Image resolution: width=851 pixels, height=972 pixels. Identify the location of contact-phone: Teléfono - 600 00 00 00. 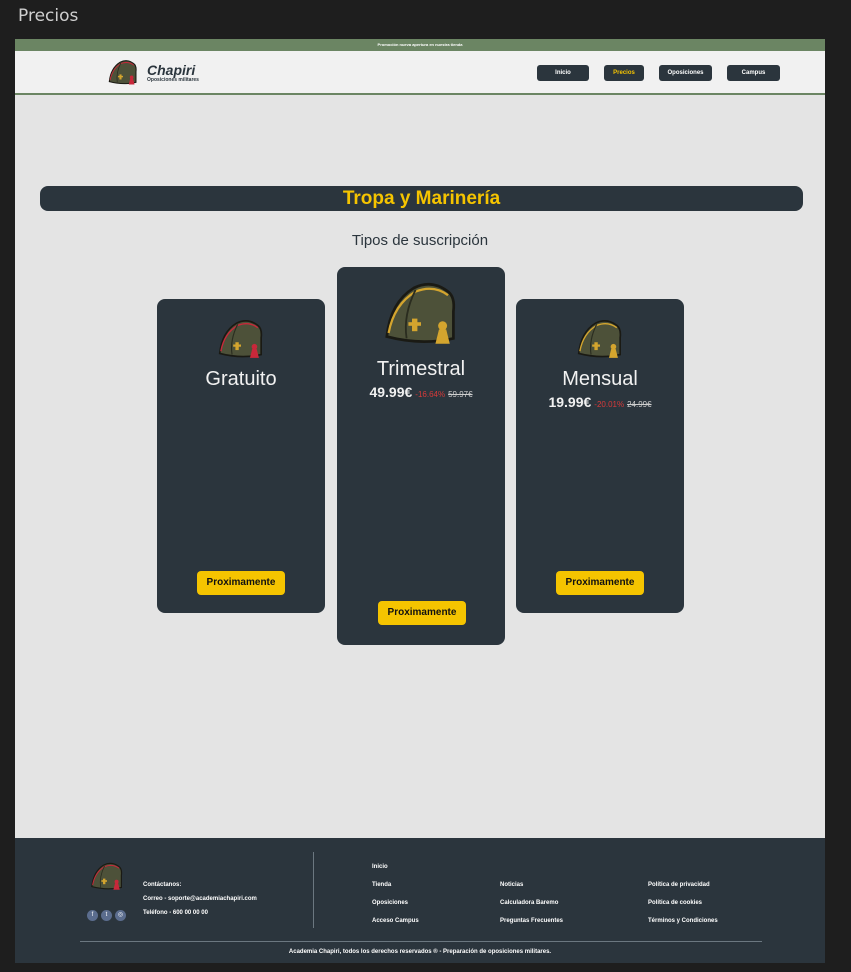
(175, 913).